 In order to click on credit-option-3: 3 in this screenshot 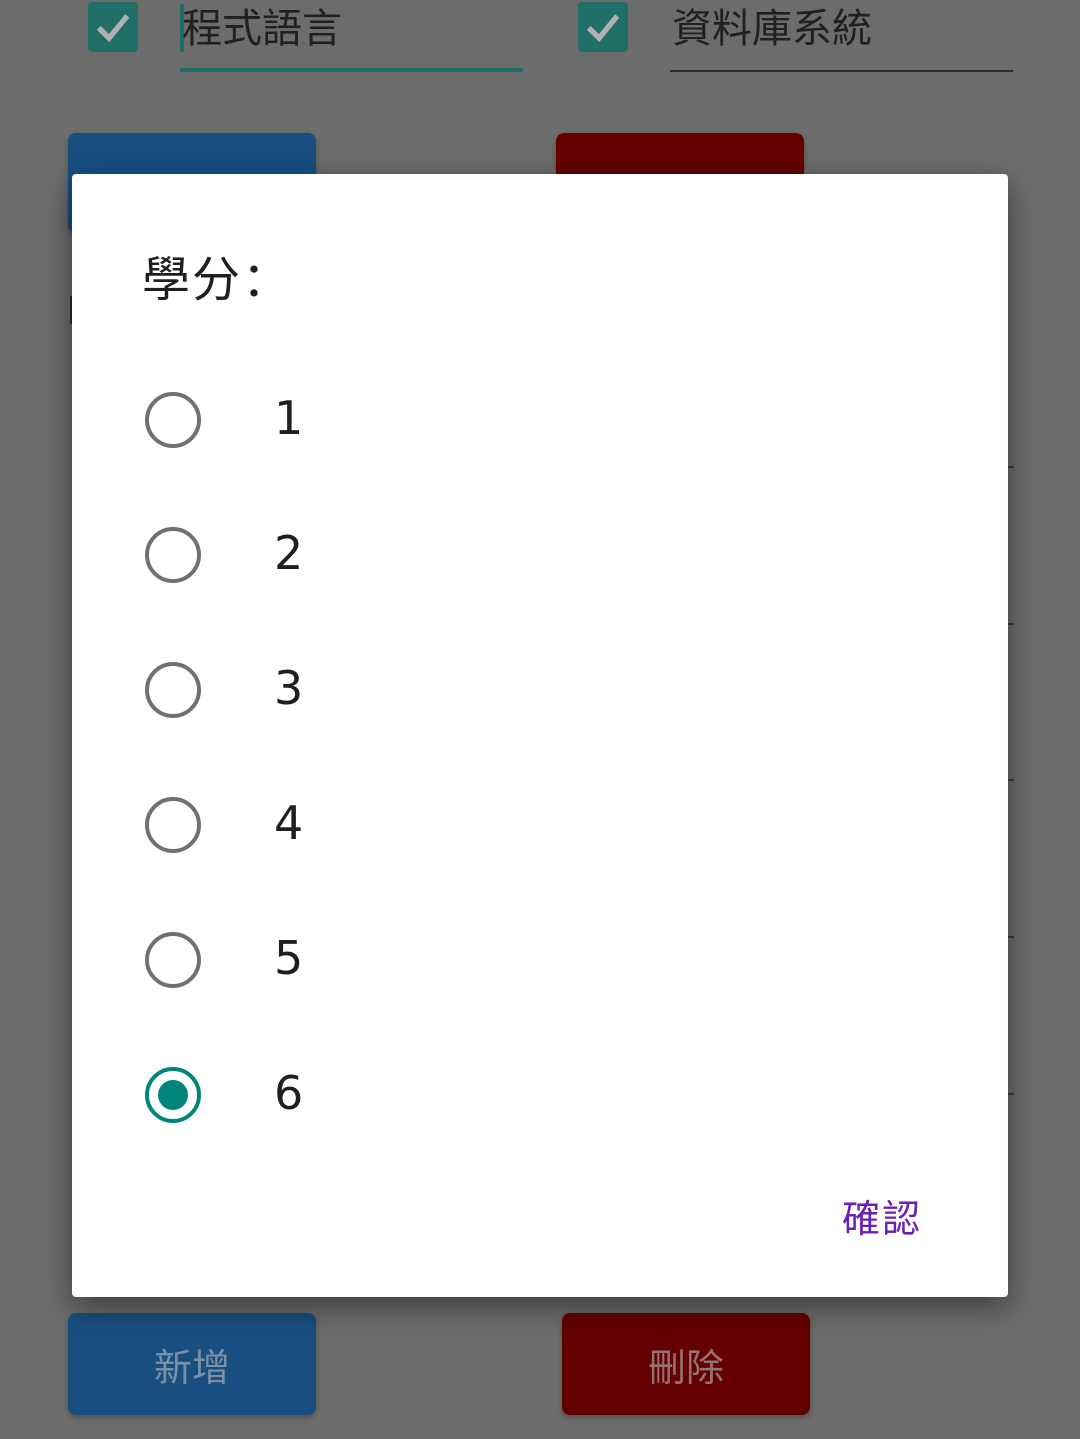, I will do `click(540, 707)`.